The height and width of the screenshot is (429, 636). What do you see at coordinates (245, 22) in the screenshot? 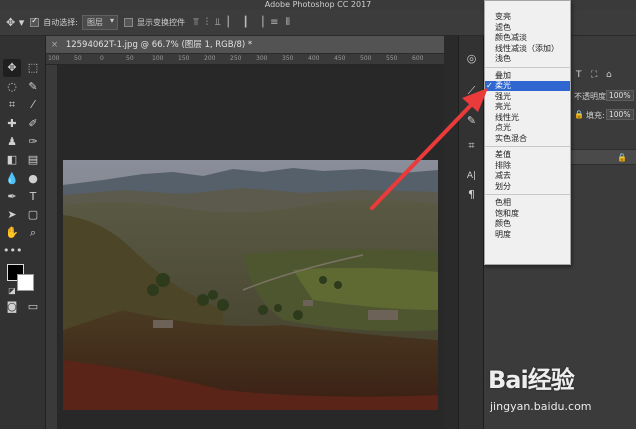
I see `align-center-icon: ┃` at bounding box center [245, 22].